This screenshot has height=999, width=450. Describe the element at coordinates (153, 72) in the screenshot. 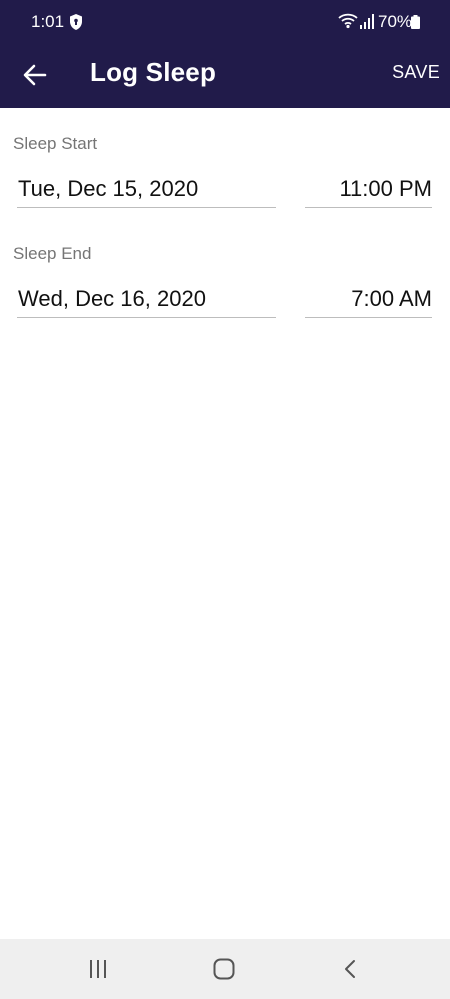

I see `page-title: Log Sleep` at that location.